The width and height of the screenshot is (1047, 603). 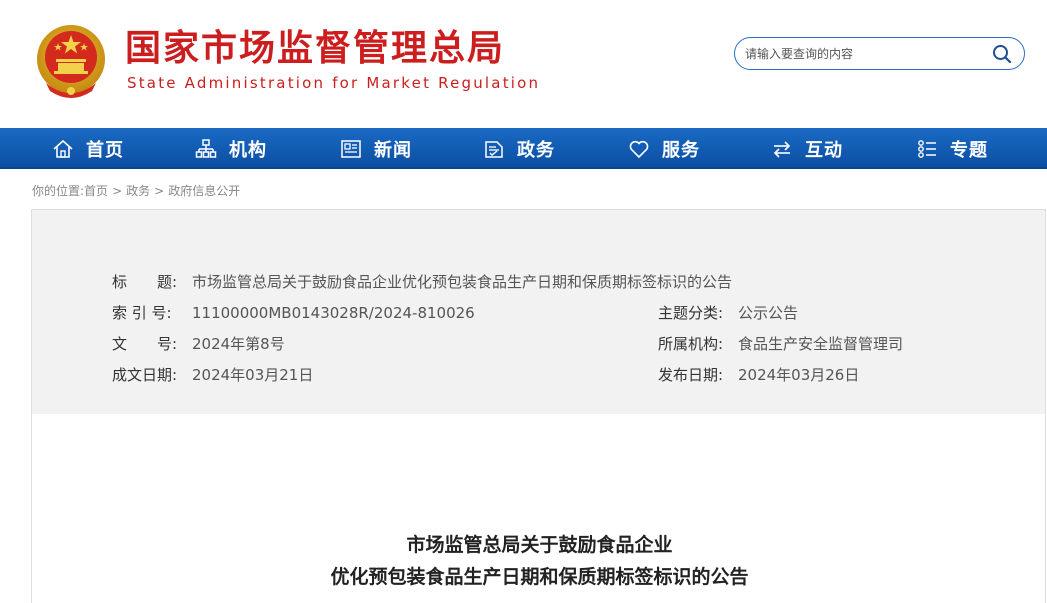 I want to click on nav-item-government-affairs: 政务, so click(x=519, y=148).